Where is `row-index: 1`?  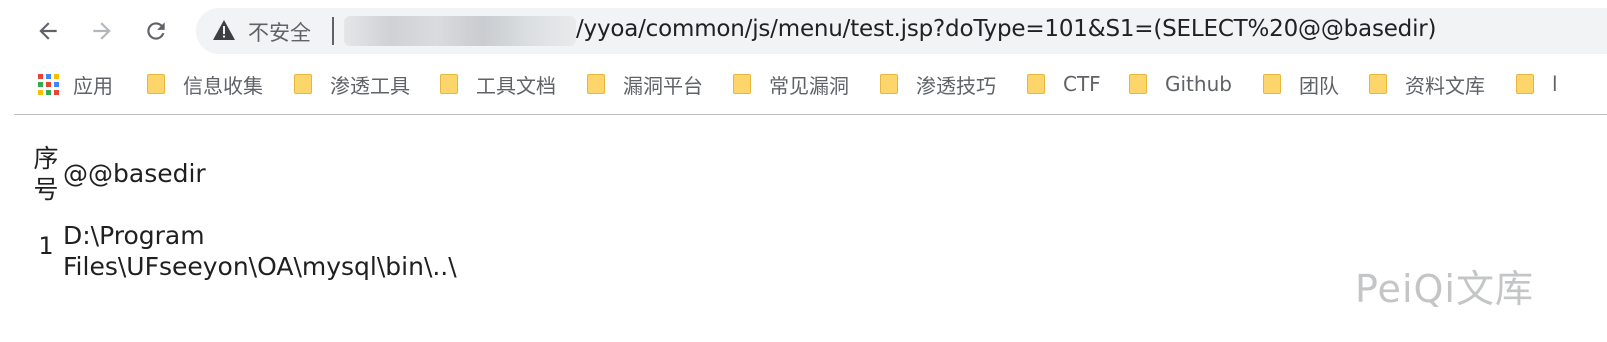 row-index: 1 is located at coordinates (46, 245).